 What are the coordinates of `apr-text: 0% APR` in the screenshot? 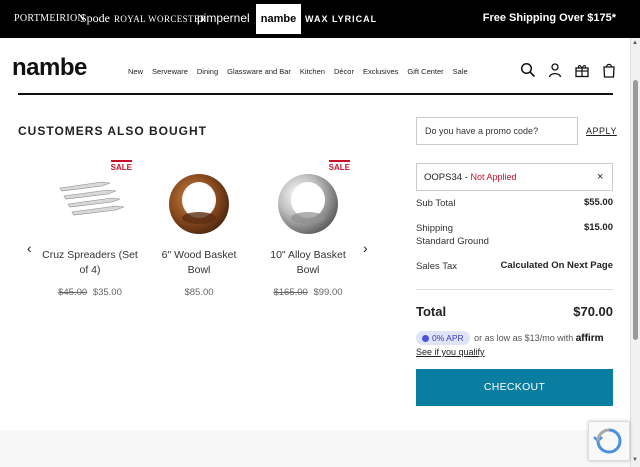 It's located at (448, 338).